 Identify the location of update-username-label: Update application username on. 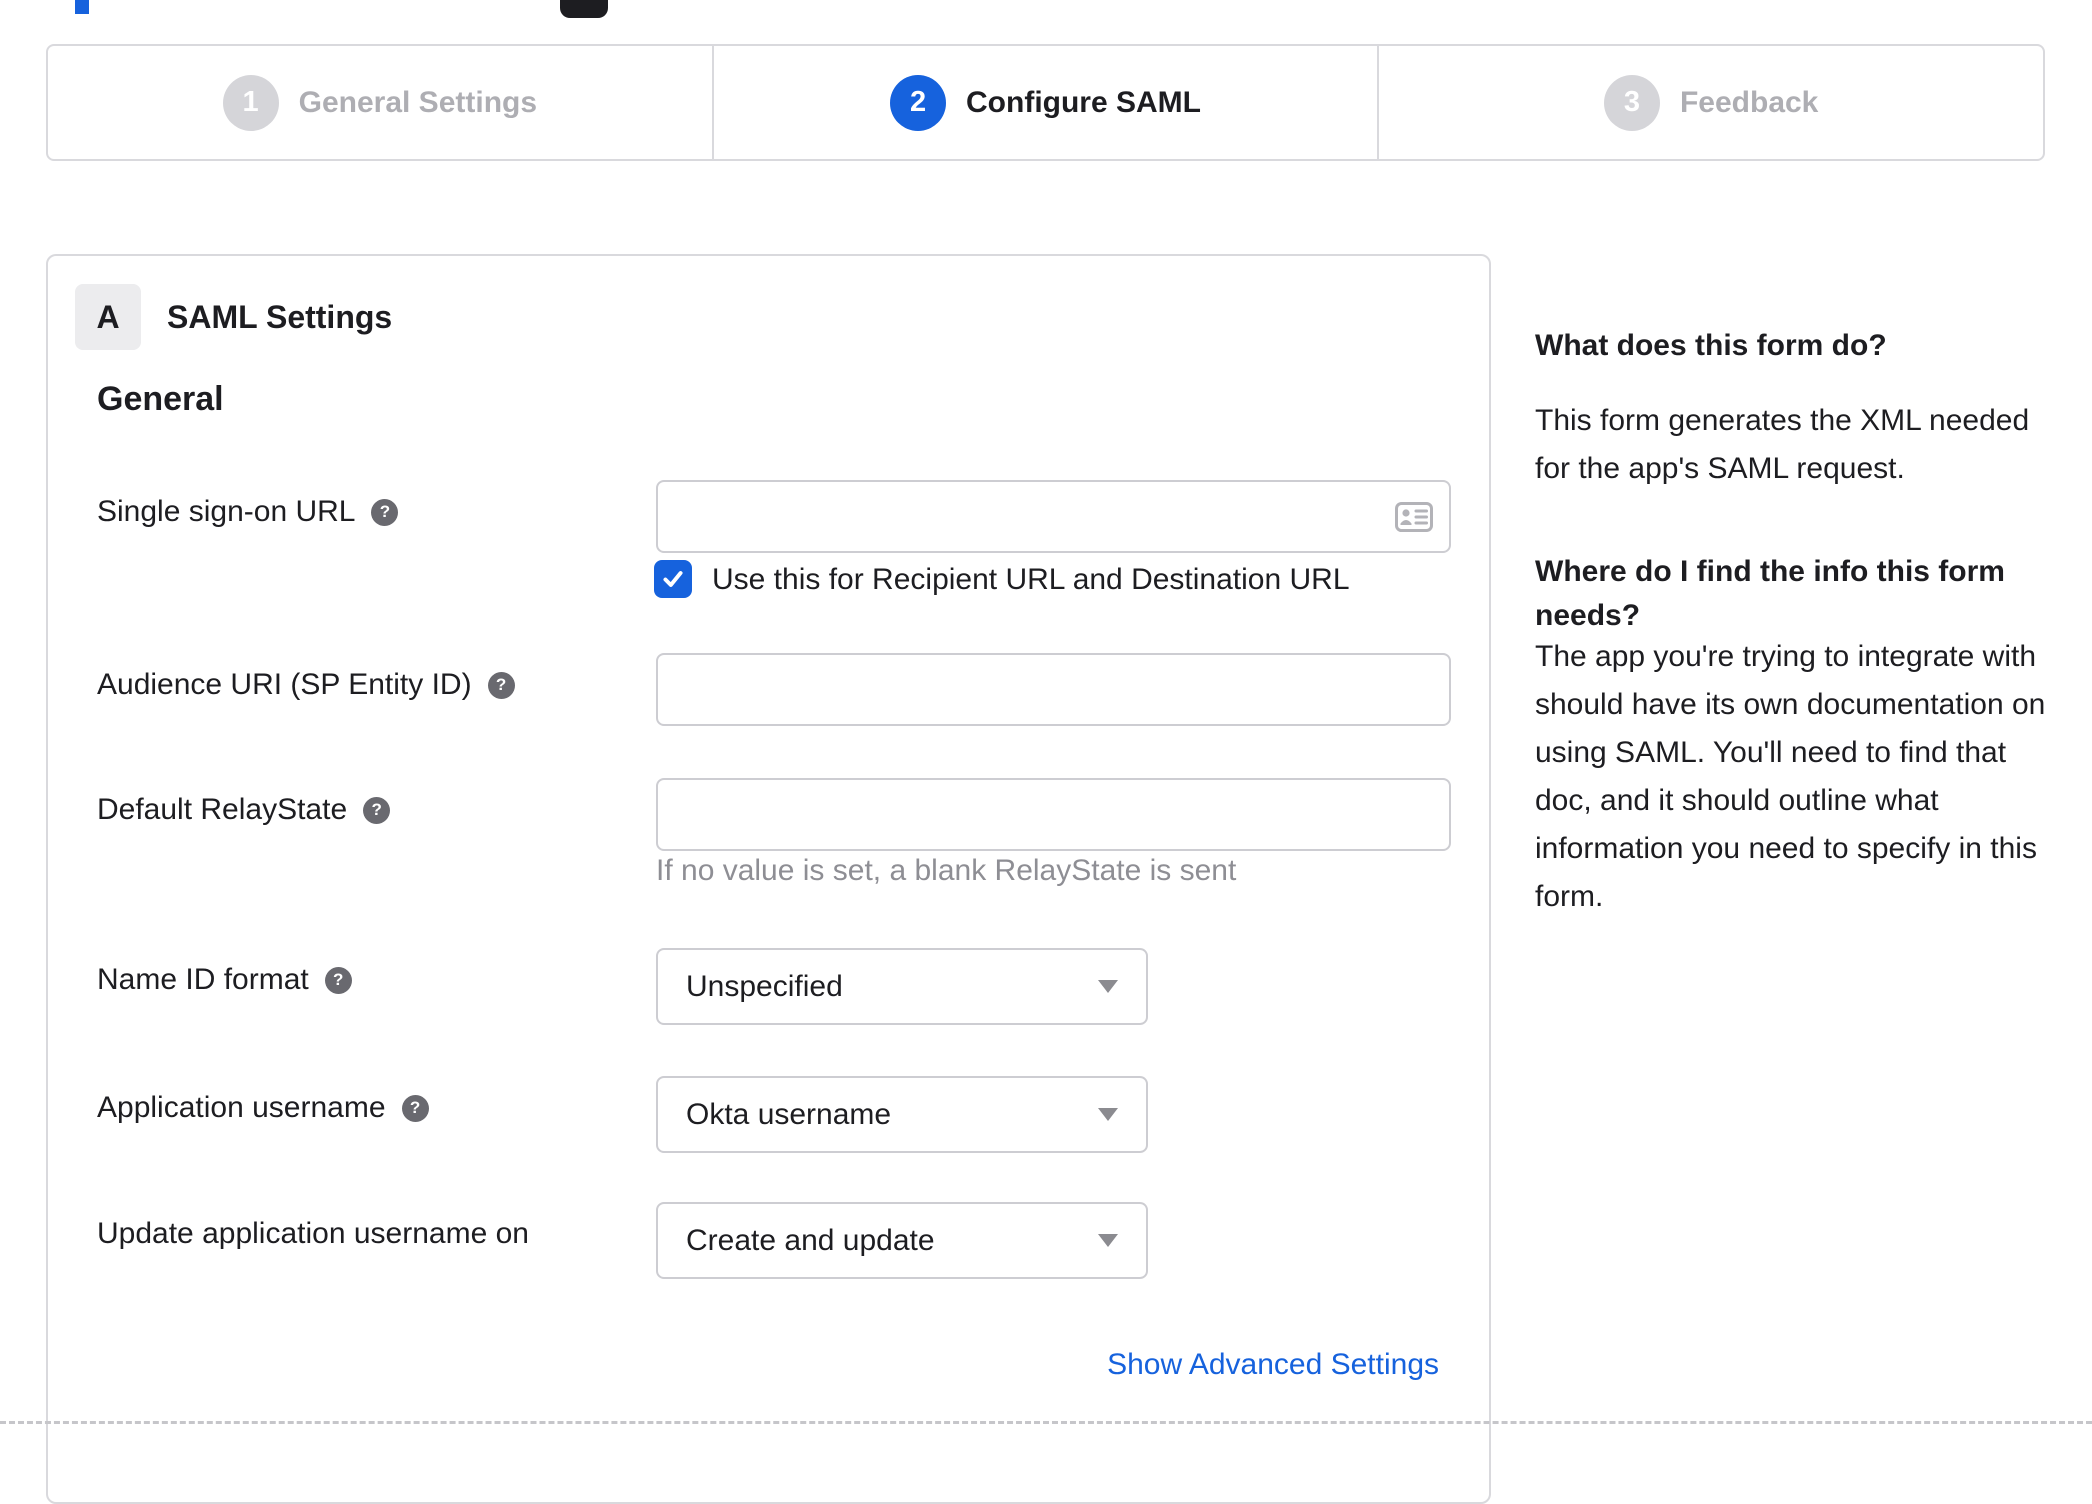
(313, 1233).